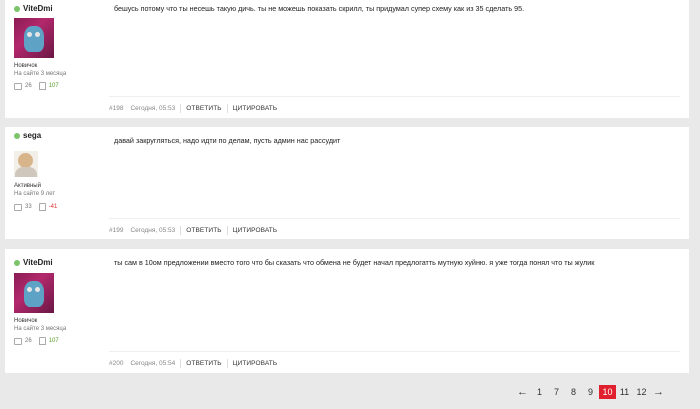 The width and height of the screenshot is (700, 409). I want to click on messages-count: 33, so click(28, 207).